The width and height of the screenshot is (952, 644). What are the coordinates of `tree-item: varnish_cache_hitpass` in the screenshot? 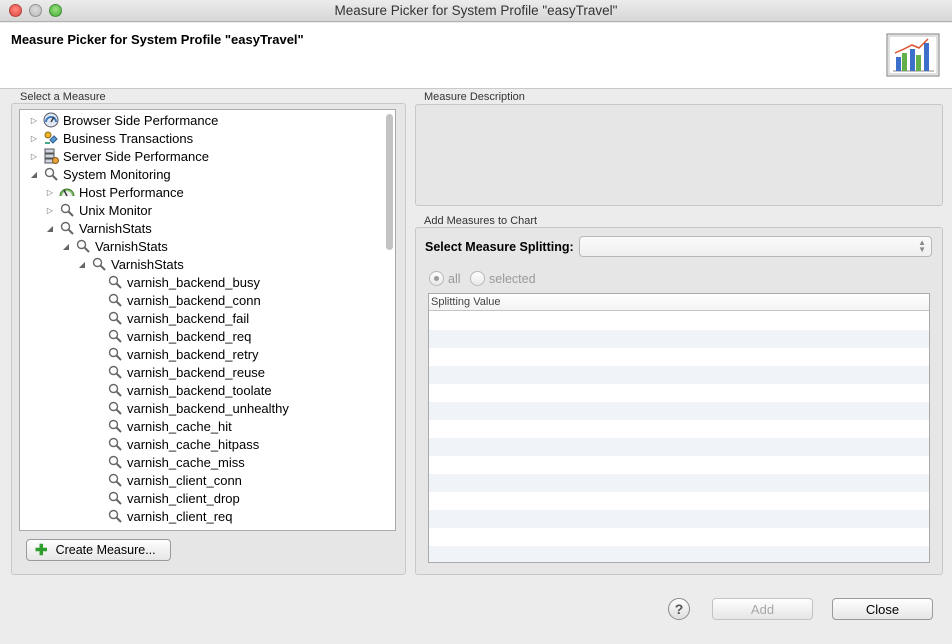 It's located at (175, 444).